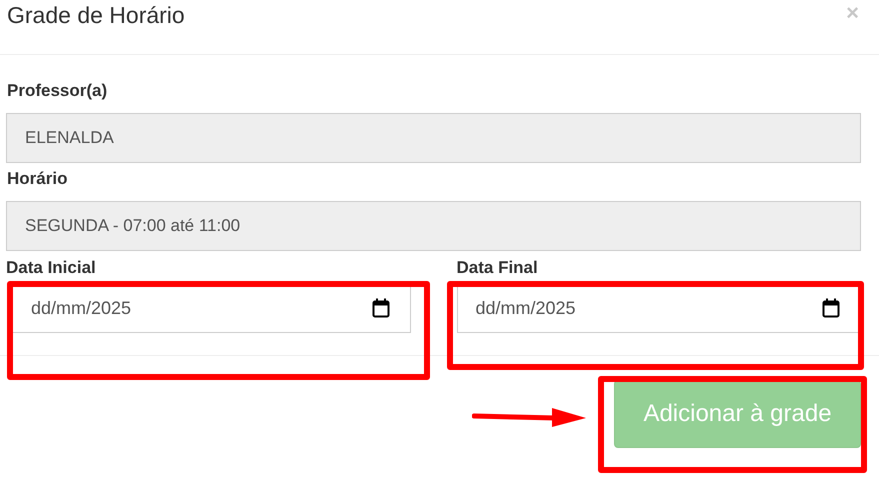 Image resolution: width=879 pixels, height=479 pixels. Describe the element at coordinates (51, 268) in the screenshot. I see `field-label: Data Inicial` at that location.